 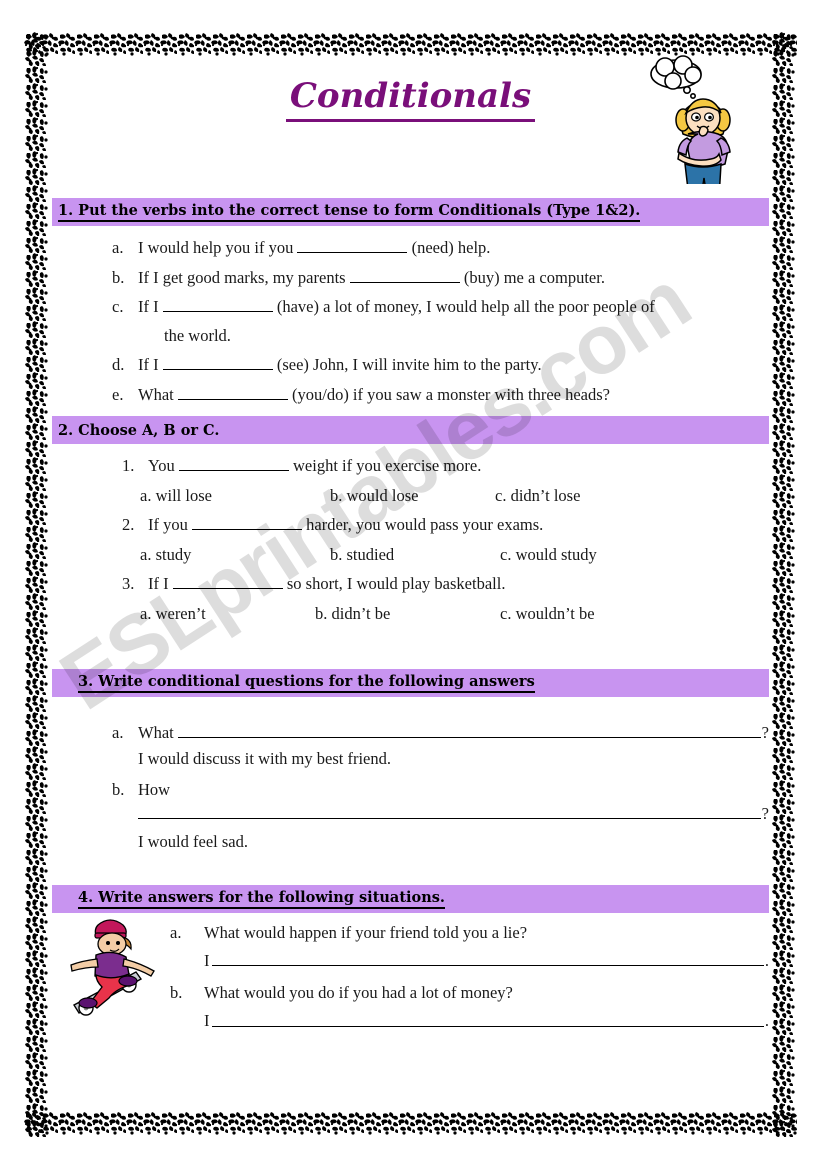 I want to click on item-text-post: so short, I would play basketball., so click(x=396, y=583).